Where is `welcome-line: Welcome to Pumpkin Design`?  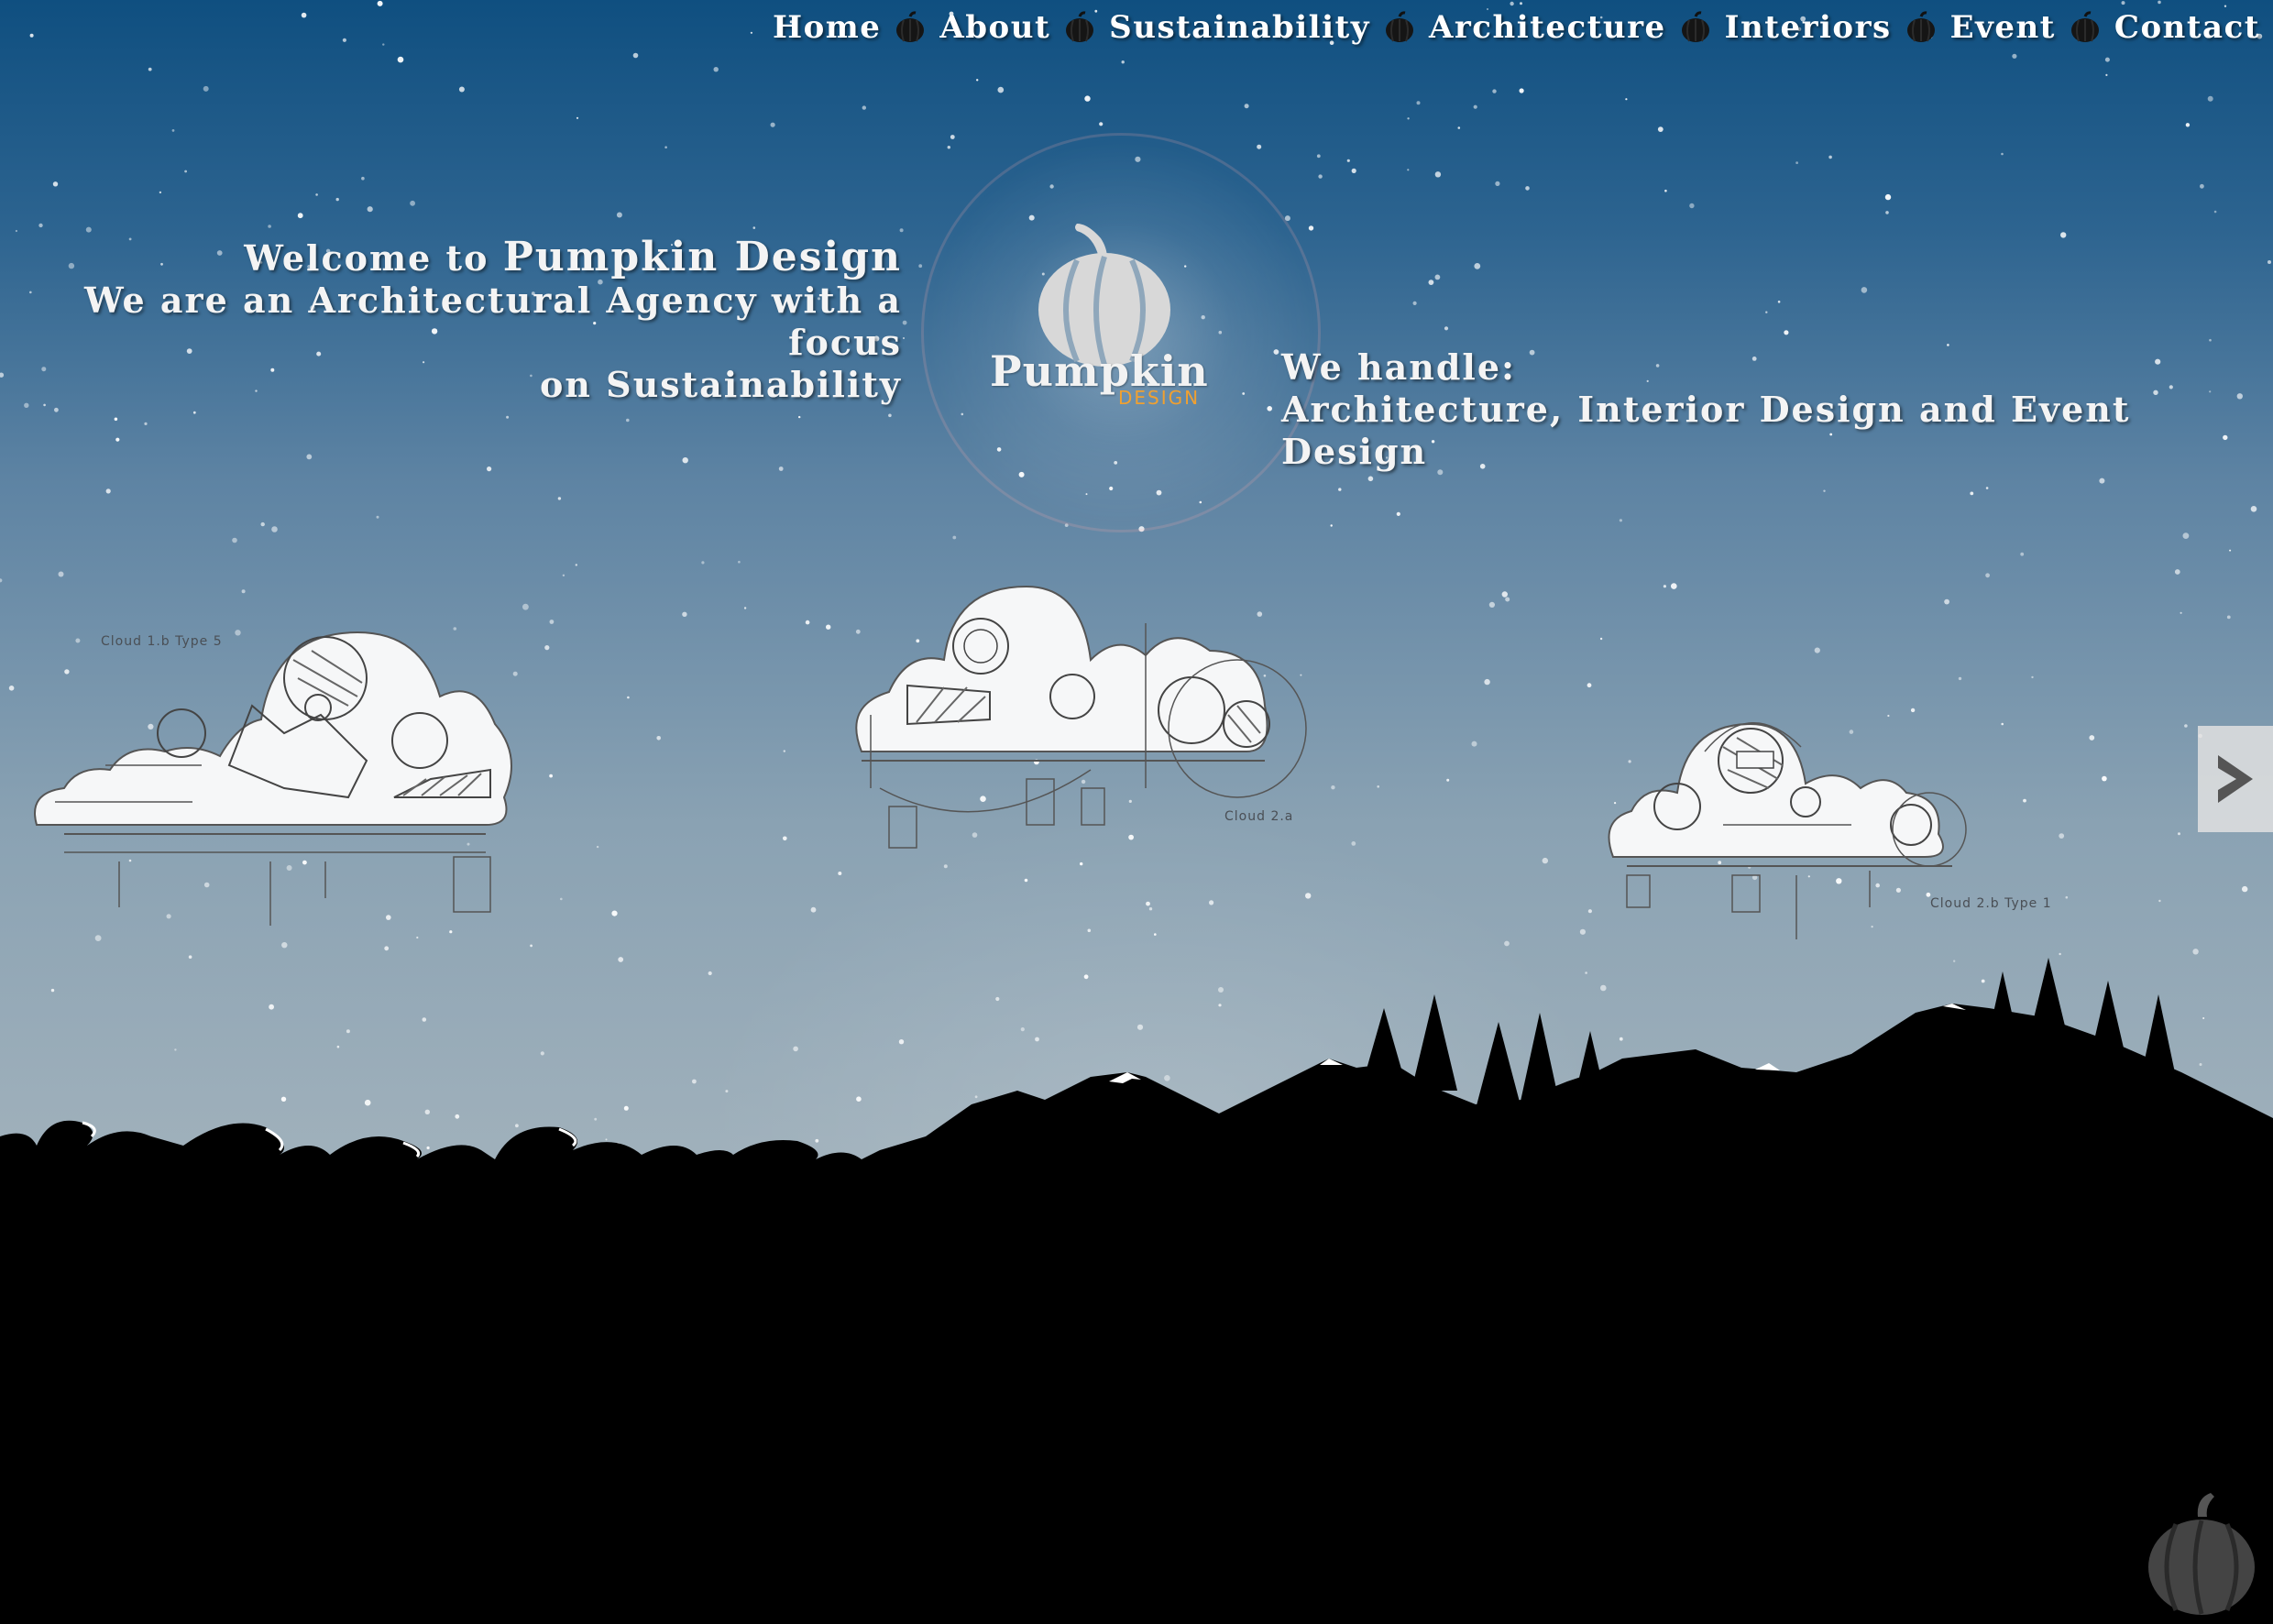
welcome-line: Welcome to Pumpkin Design is located at coordinates (451, 258).